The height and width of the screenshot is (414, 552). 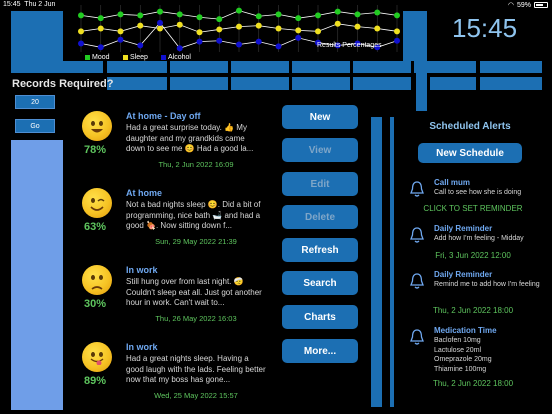 I want to click on record-date: Sun, 29 May 2022 21:39, so click(x=196, y=241).